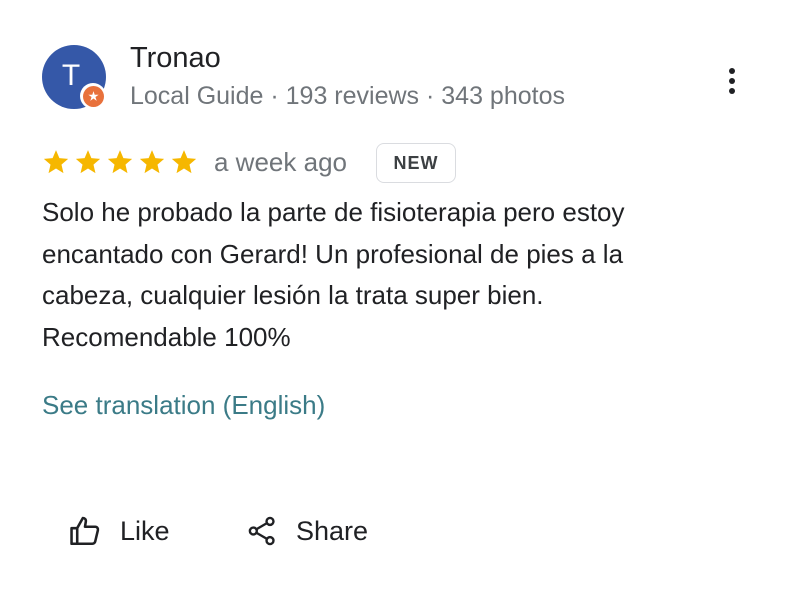  I want to click on star-rating, so click(120, 162).